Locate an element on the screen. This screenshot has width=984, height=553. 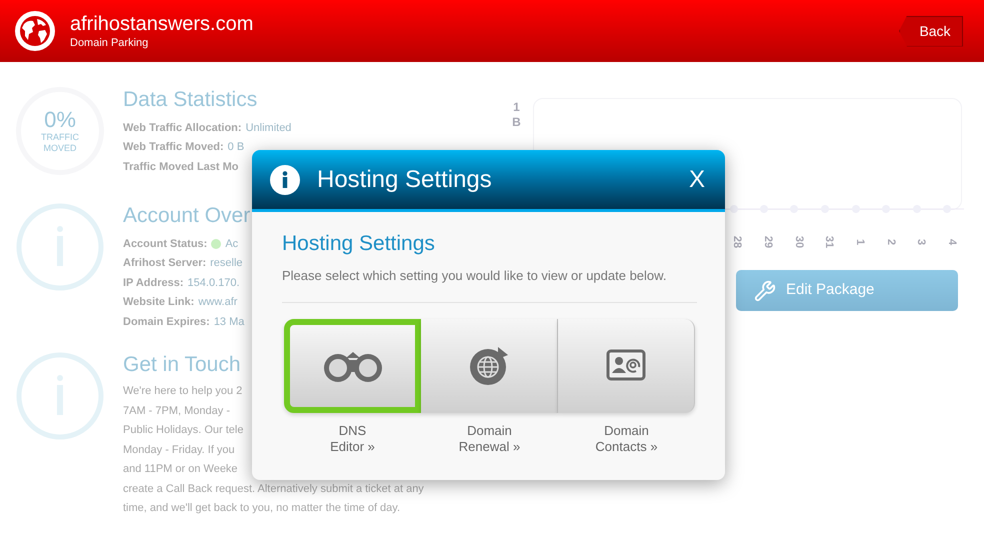
globe-icon is located at coordinates (35, 31).